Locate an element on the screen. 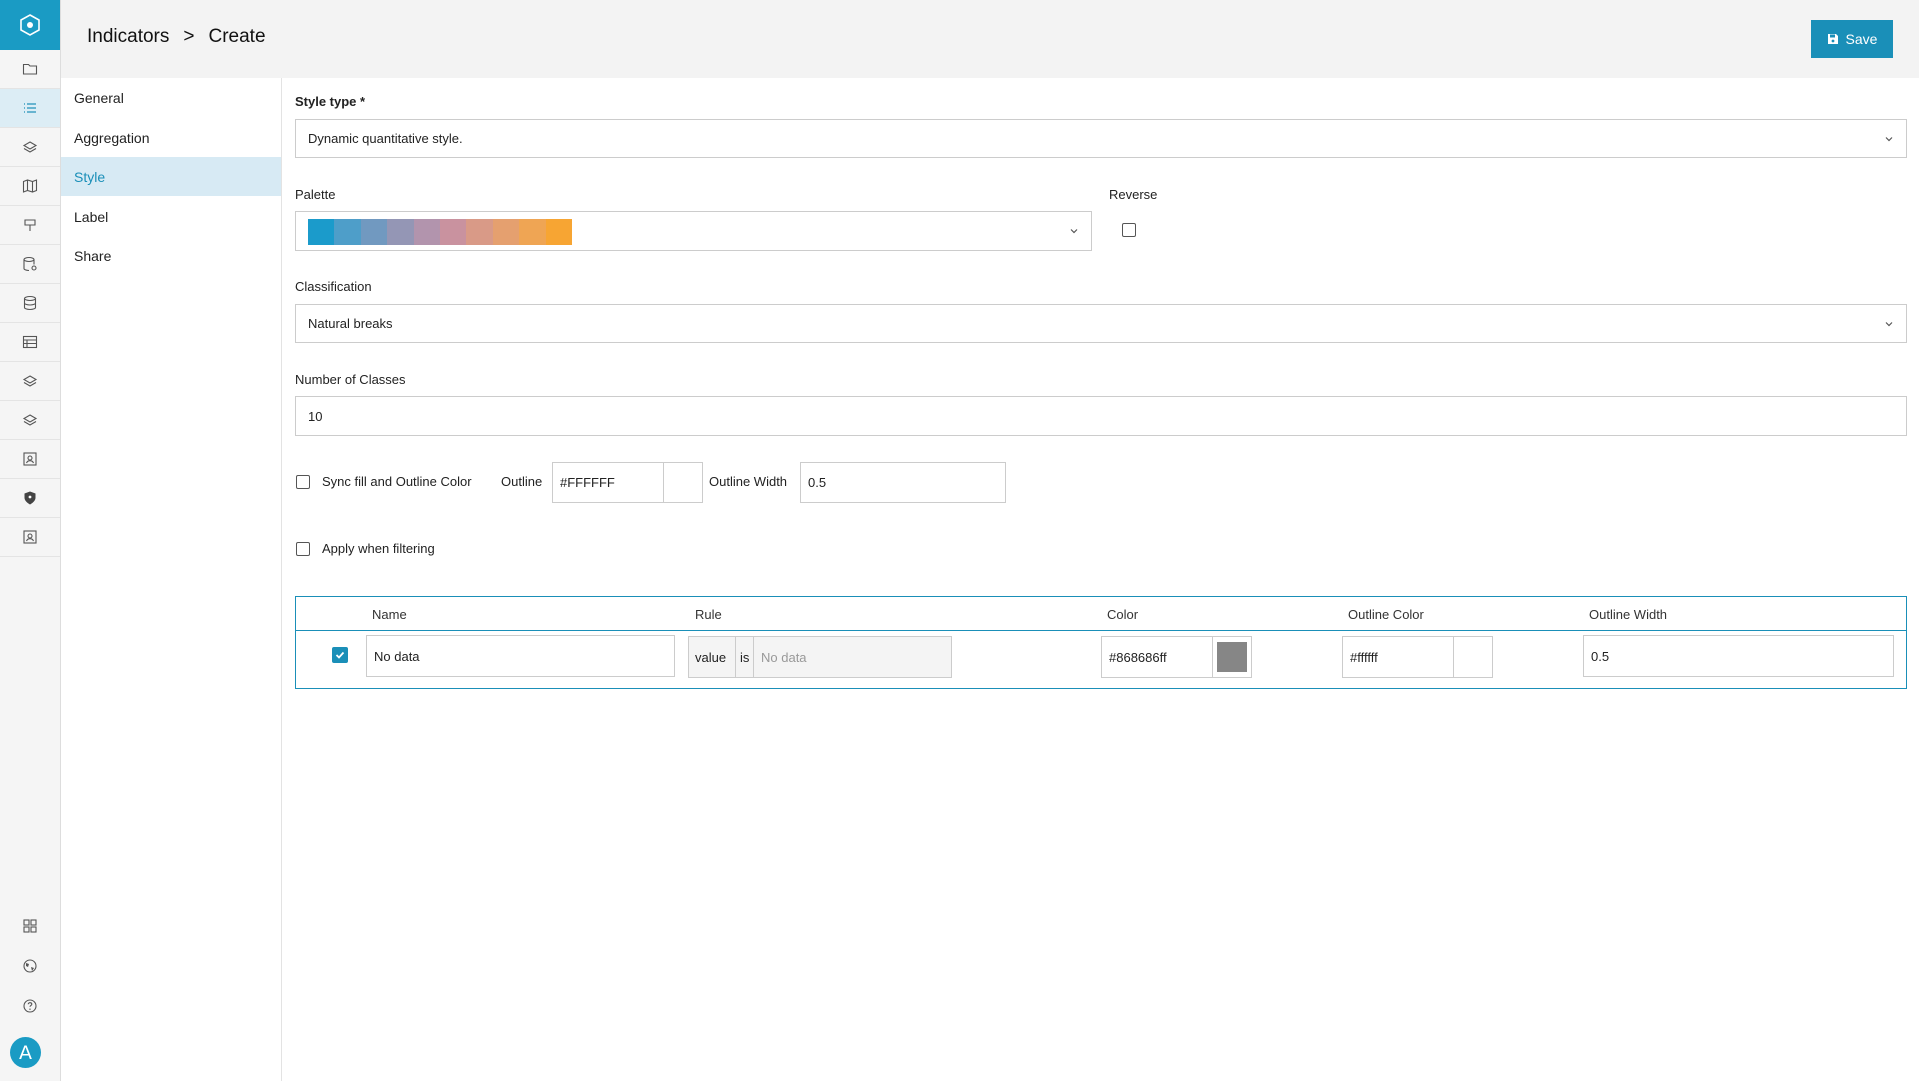  map-icon is located at coordinates (30, 186).